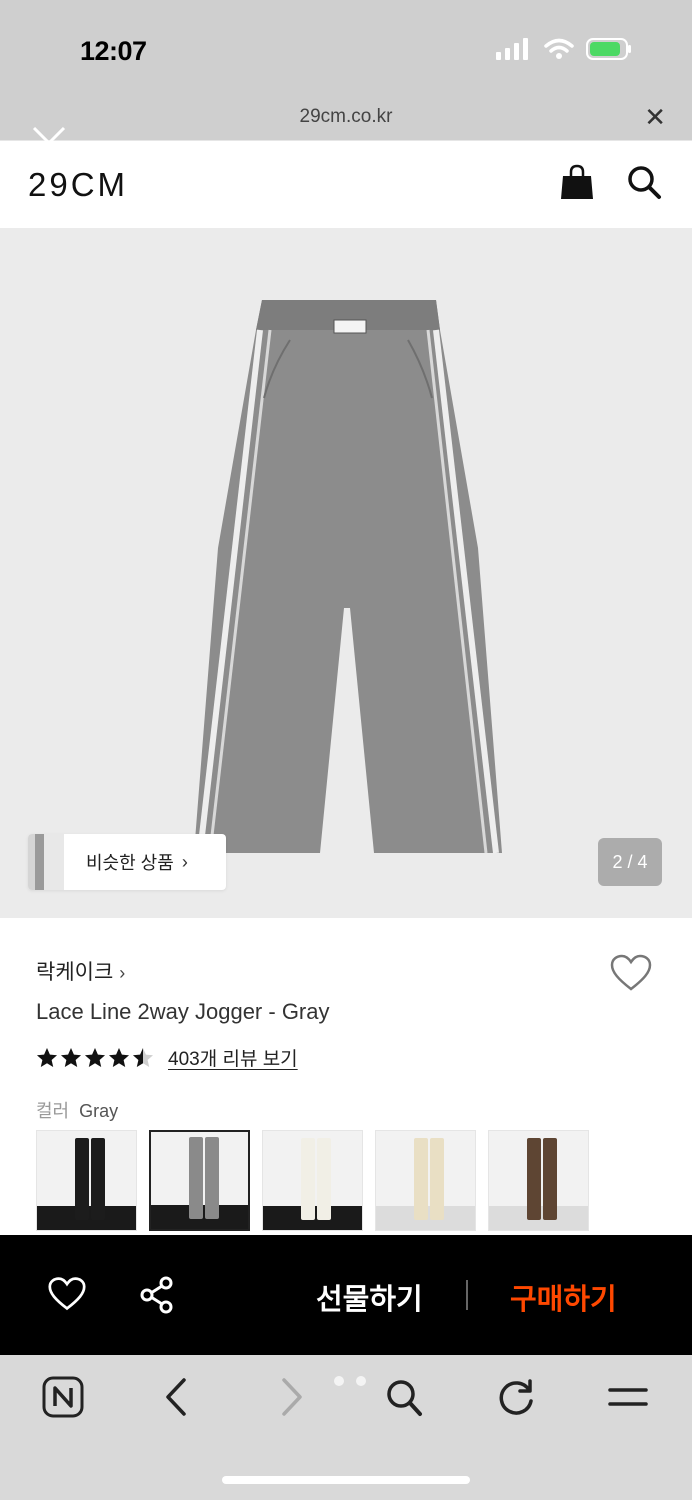  What do you see at coordinates (53, 1111) in the screenshot?
I see `color-label: 컬러` at bounding box center [53, 1111].